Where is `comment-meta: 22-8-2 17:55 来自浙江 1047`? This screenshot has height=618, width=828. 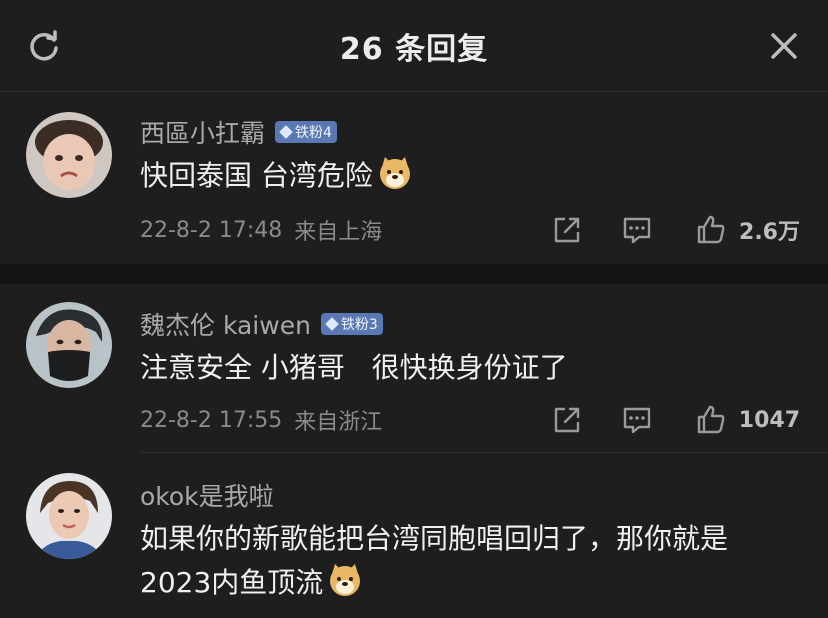 comment-meta: 22-8-2 17:55 来自浙江 1047 is located at coordinates (470, 420).